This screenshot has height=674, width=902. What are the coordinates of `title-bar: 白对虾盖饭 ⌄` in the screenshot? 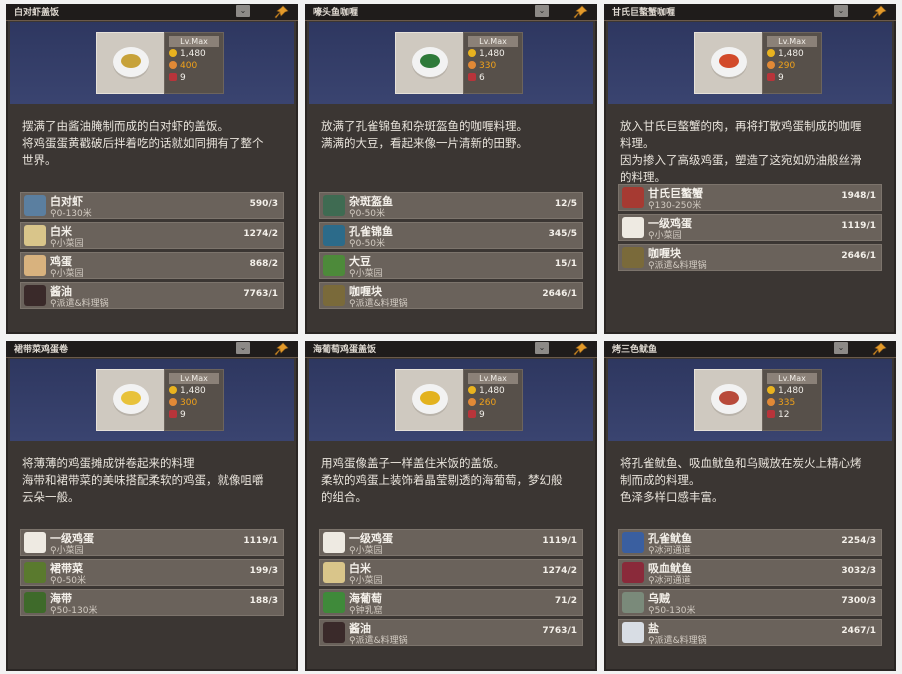 It's located at (152, 12).